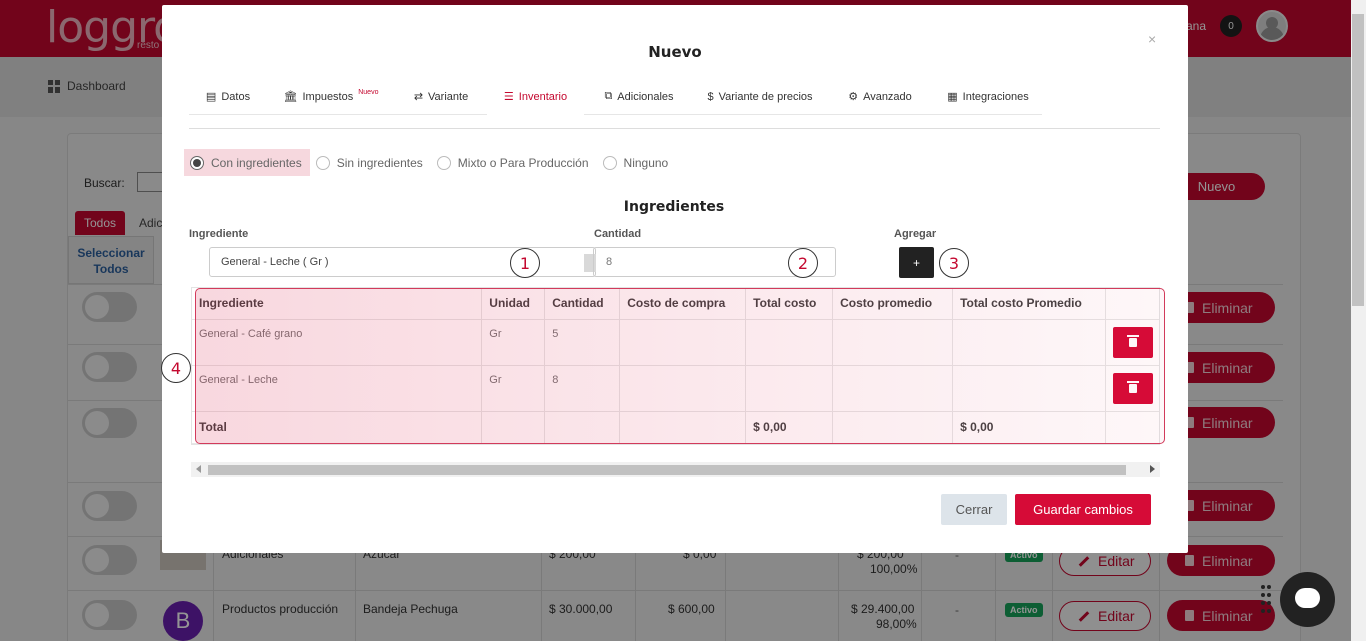  What do you see at coordinates (674, 207) in the screenshot?
I see `ingredients-title: Ingredientes` at bounding box center [674, 207].